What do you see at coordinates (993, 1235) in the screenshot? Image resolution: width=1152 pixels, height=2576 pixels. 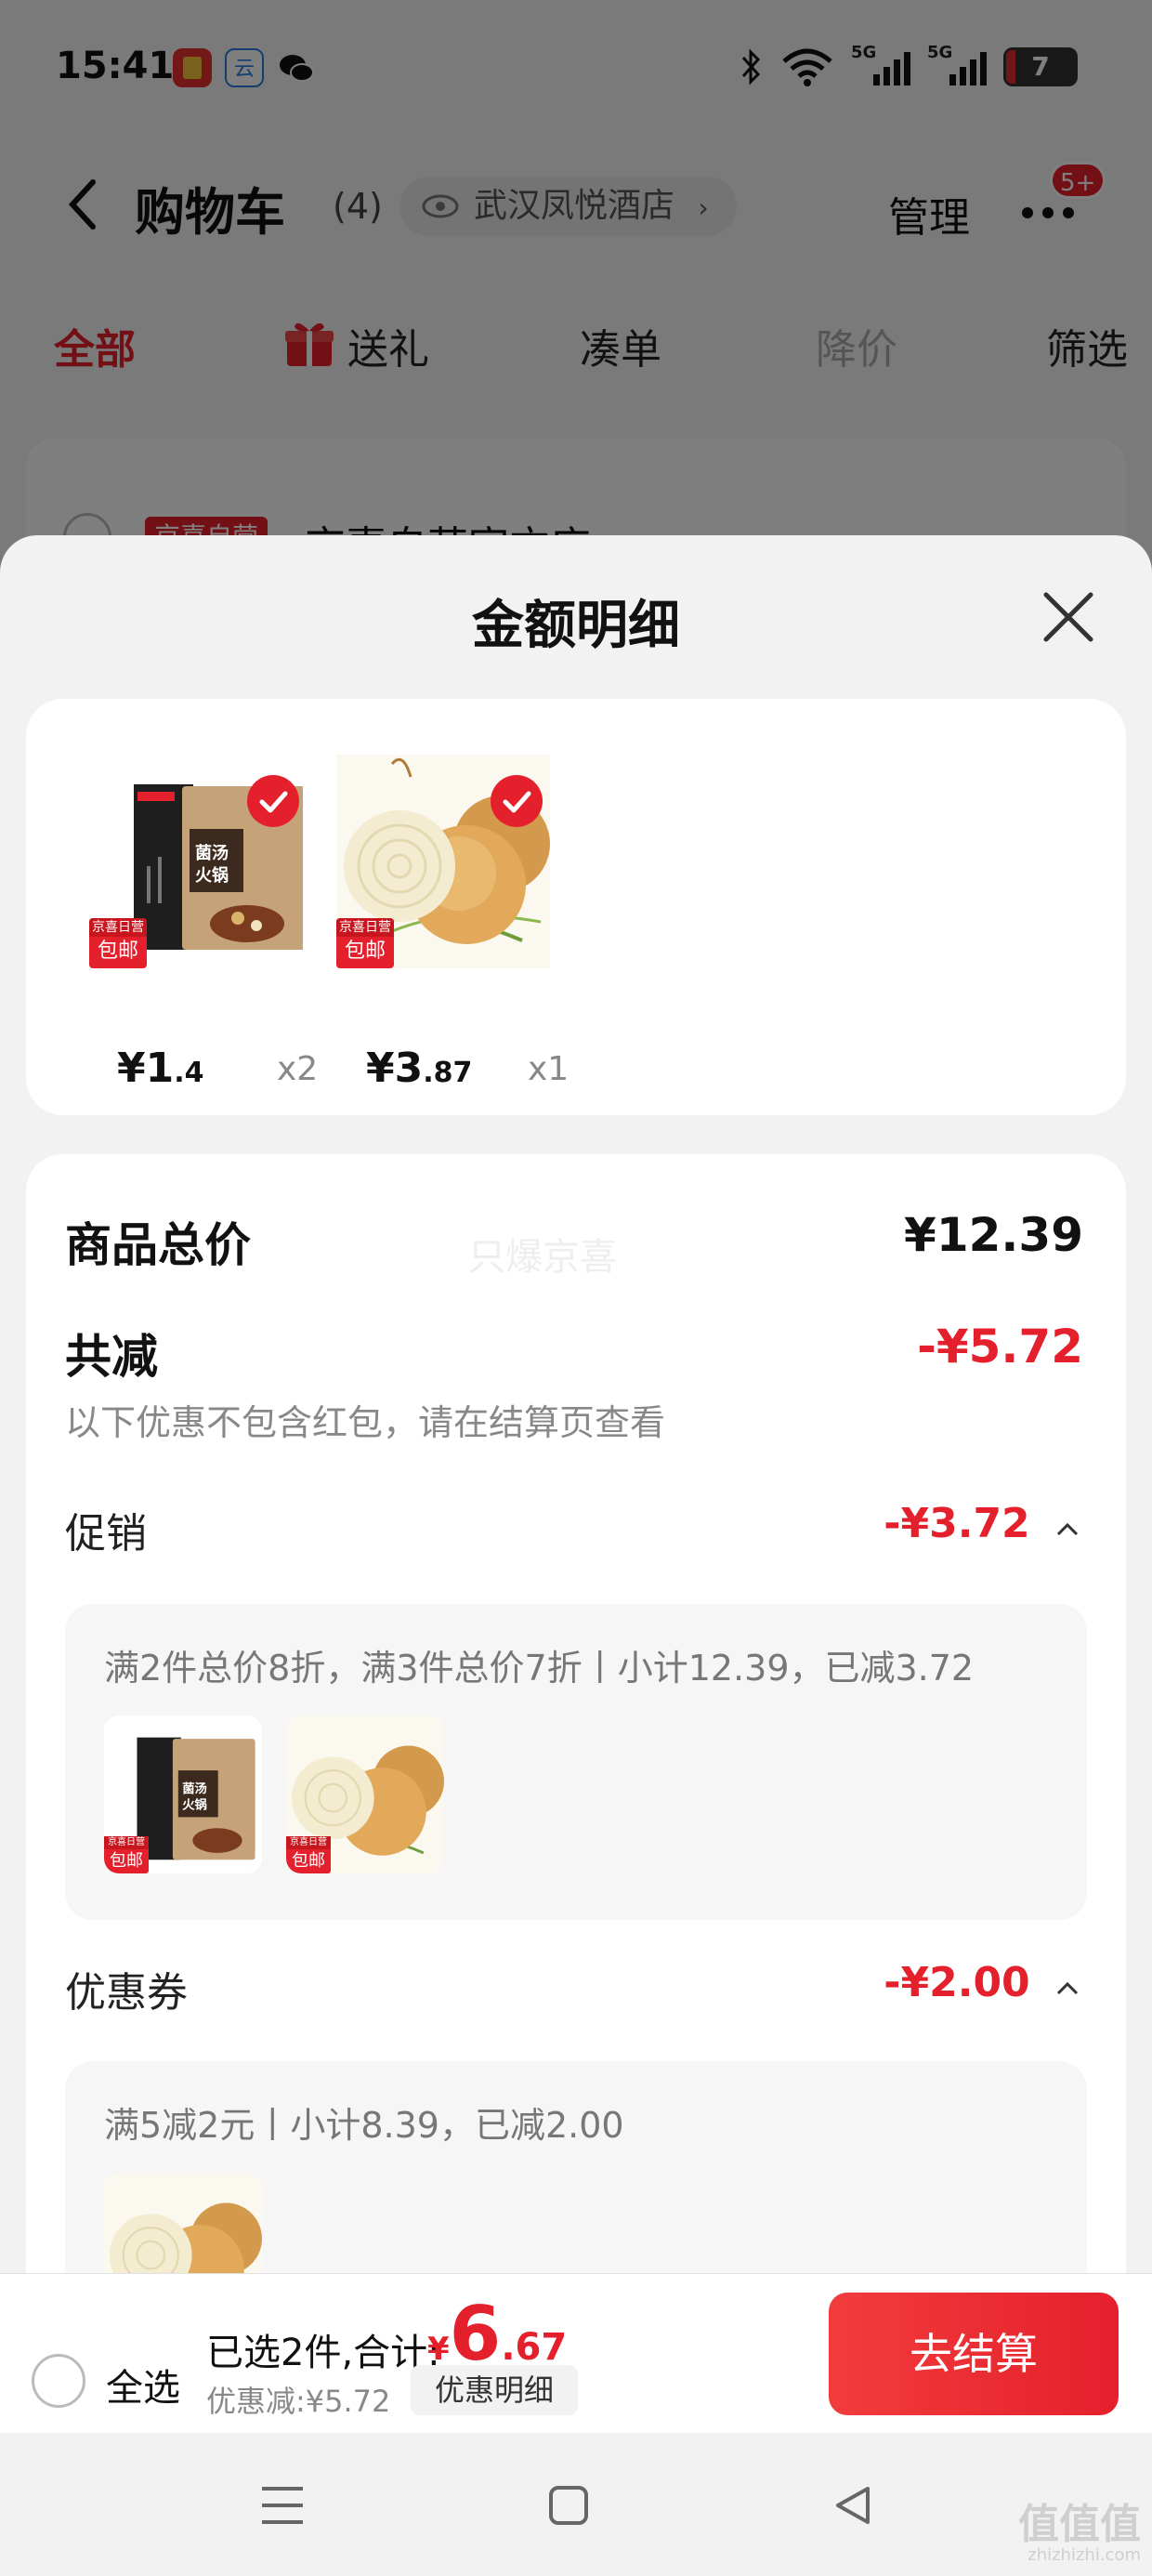 I see `goods-total-value: ¥12.39` at bounding box center [993, 1235].